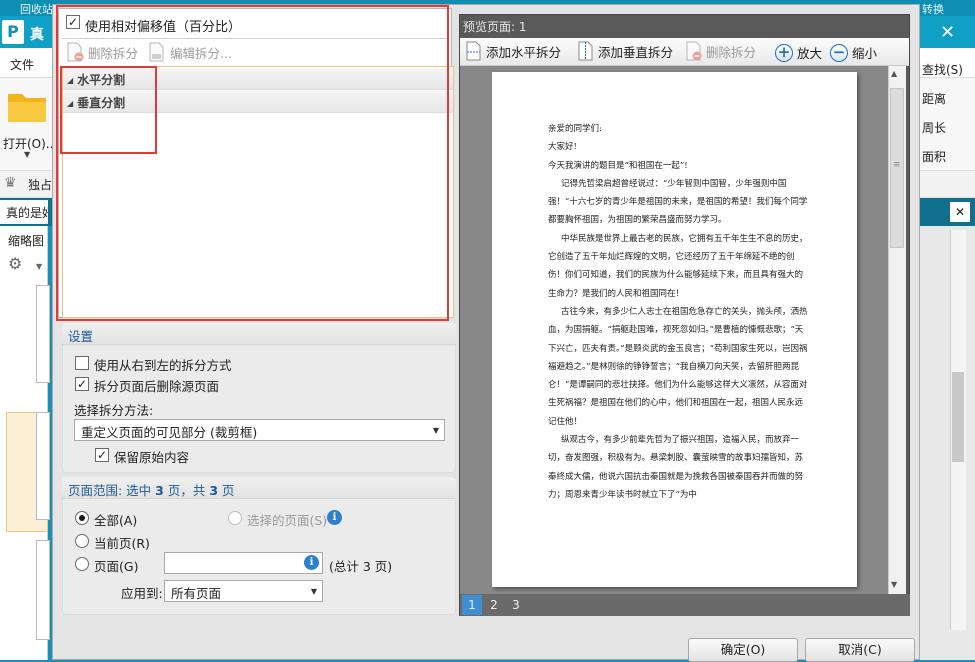 This screenshot has height=662, width=975. I want to click on page-range-input, so click(243, 563).